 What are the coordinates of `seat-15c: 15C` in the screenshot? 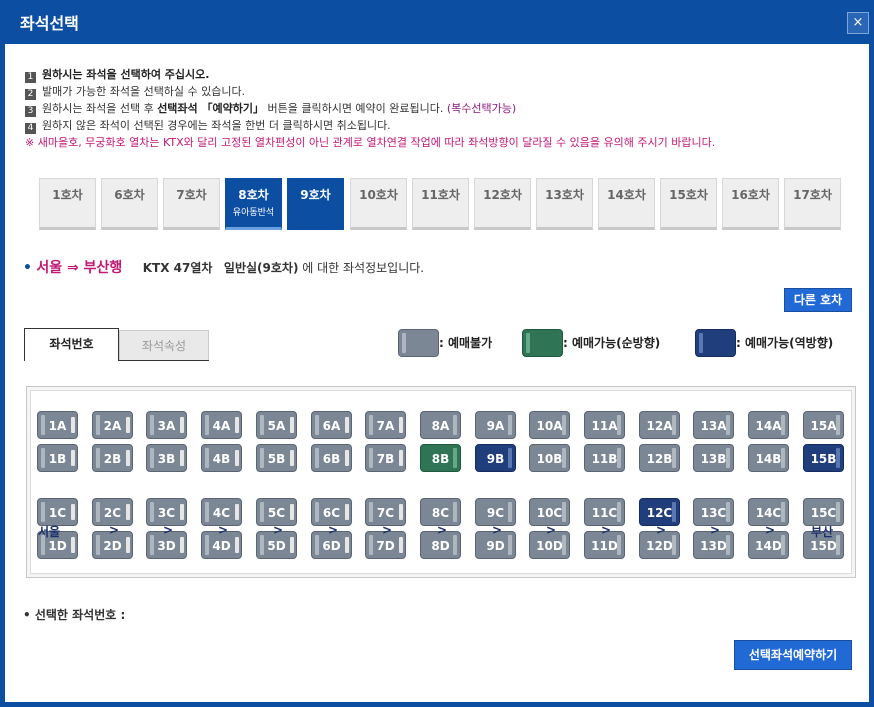 It's located at (823, 512).